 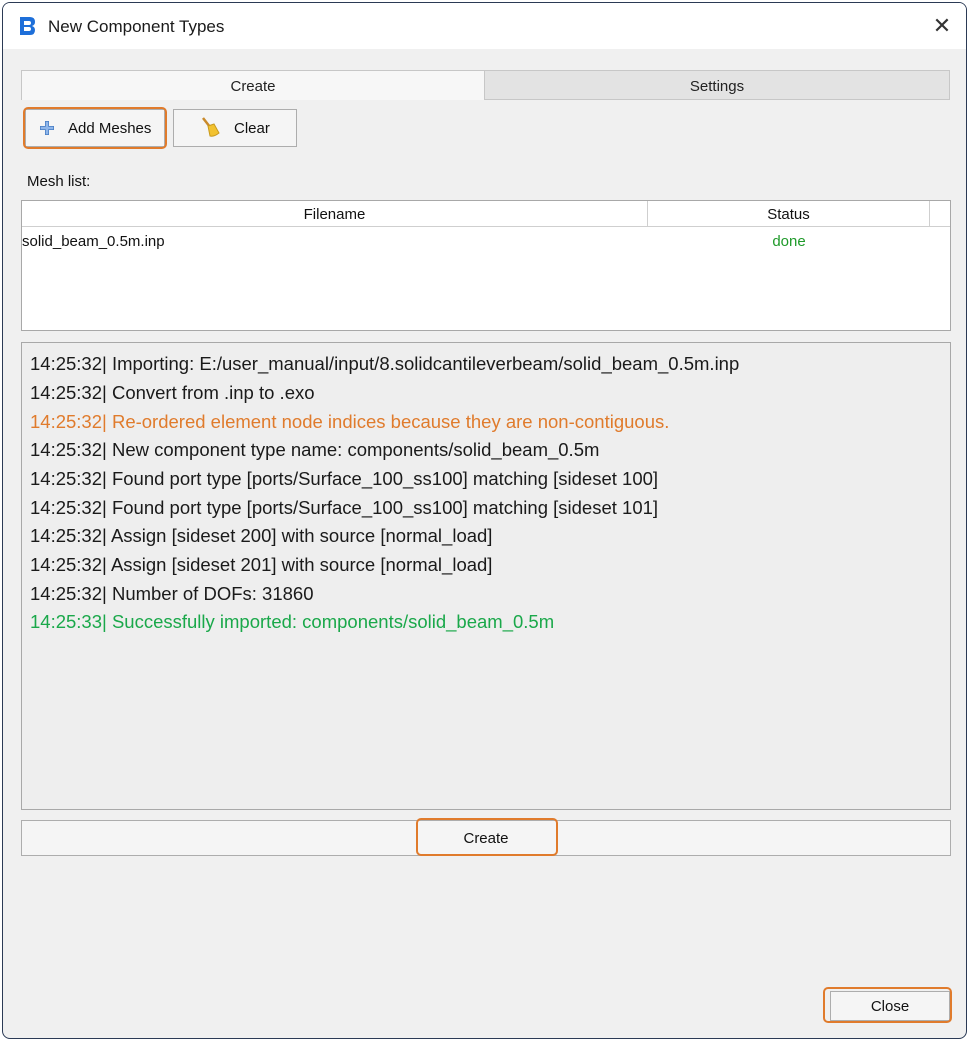 I want to click on create-button: Create, so click(x=486, y=838).